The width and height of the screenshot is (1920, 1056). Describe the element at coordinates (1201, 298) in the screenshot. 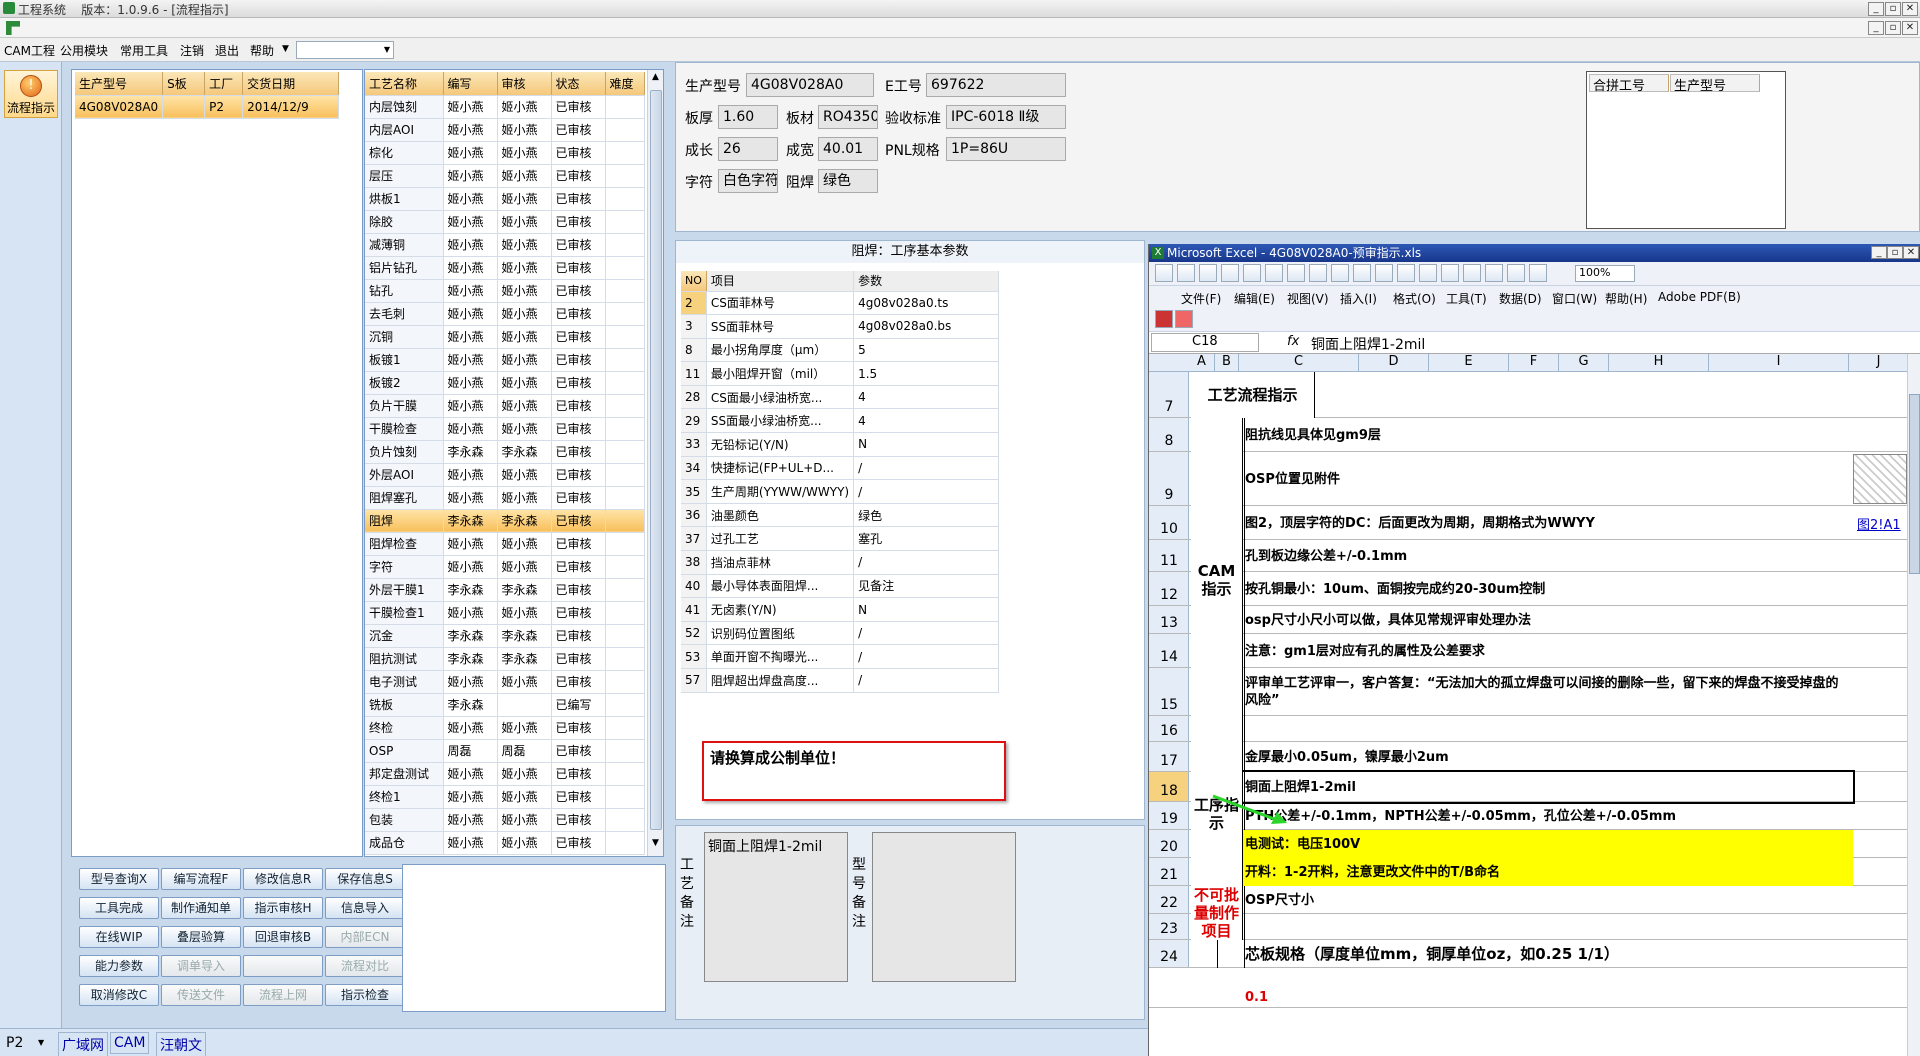

I see `excel-menu-item: 文件(F)` at that location.